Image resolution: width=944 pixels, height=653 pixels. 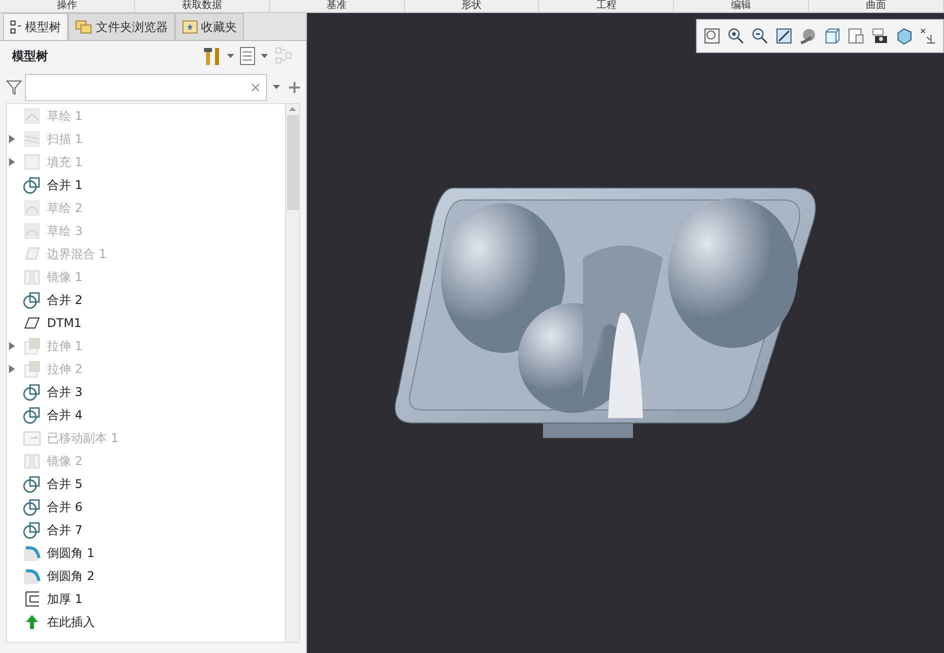 What do you see at coordinates (742, 6) in the screenshot?
I see `ribbon-group-label: 编辑` at bounding box center [742, 6].